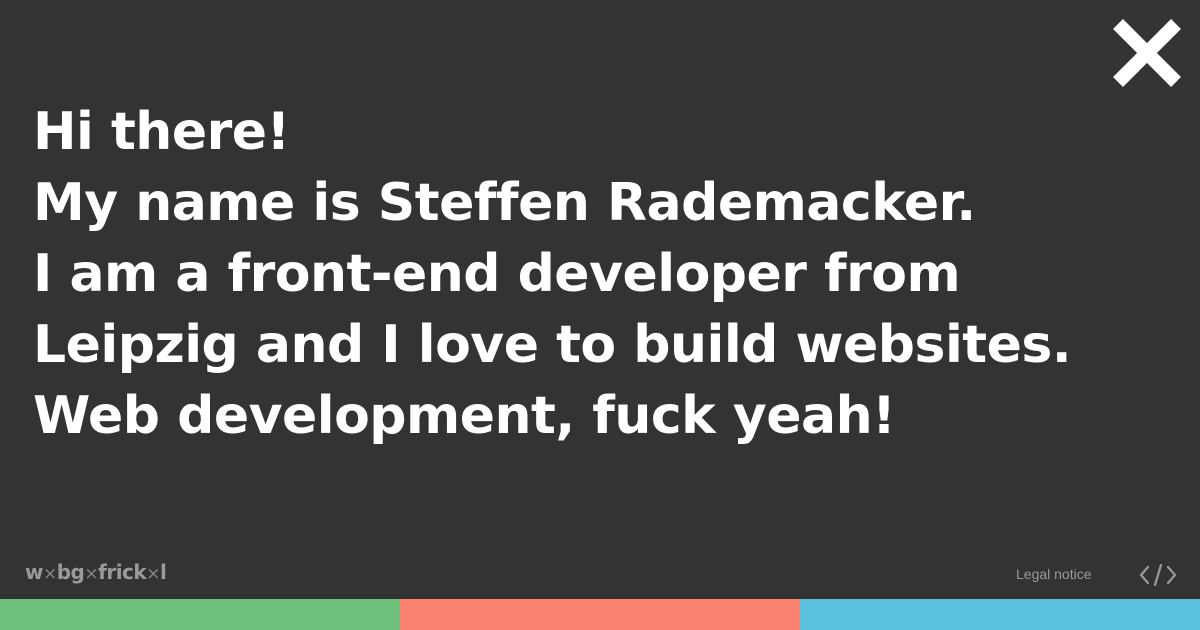 This screenshot has height=630, width=1200. What do you see at coordinates (464, 416) in the screenshot?
I see `intro-line: Web development, fuck yeah!` at bounding box center [464, 416].